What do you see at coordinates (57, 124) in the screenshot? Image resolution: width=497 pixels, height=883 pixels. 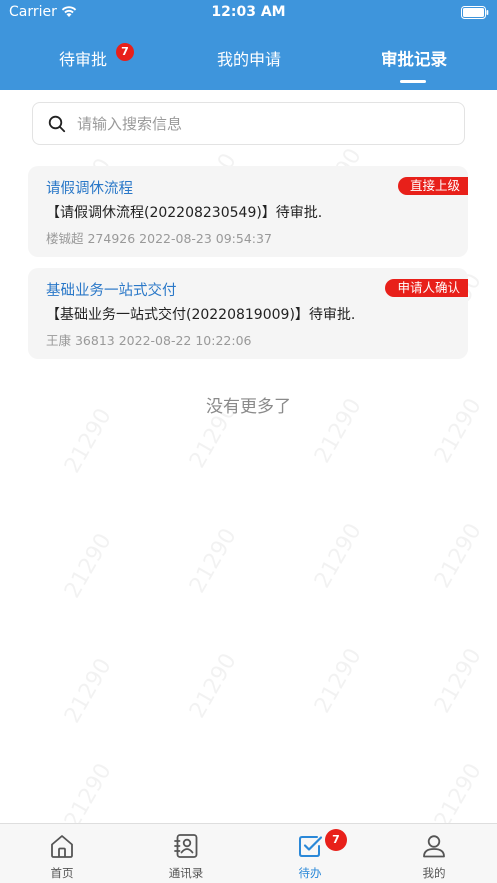 I see `search-icon` at bounding box center [57, 124].